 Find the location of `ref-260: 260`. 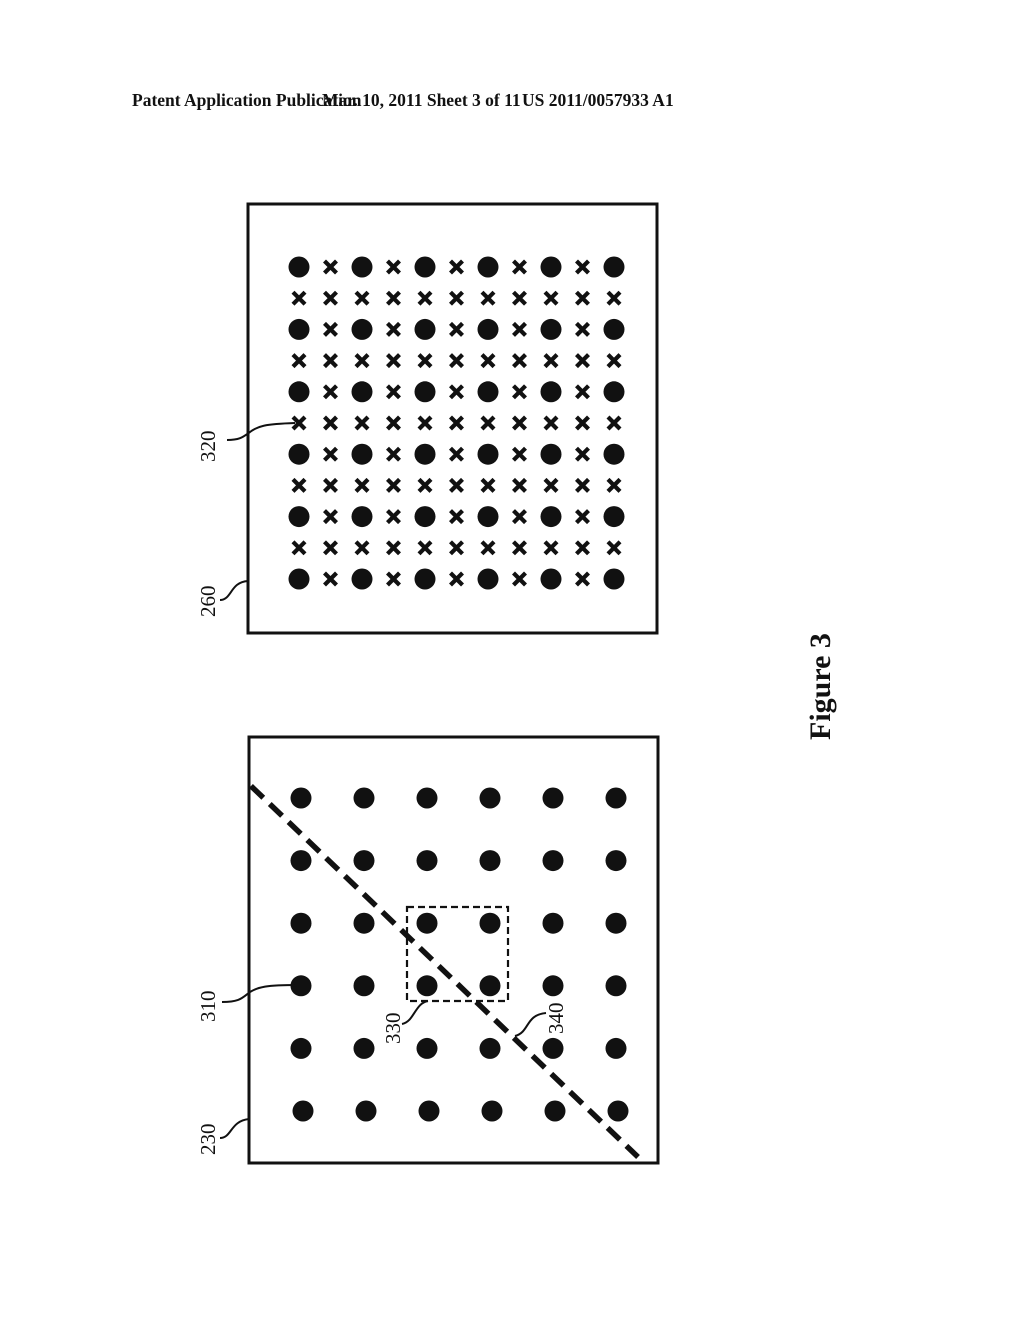

ref-260: 260 is located at coordinates (208, 602).